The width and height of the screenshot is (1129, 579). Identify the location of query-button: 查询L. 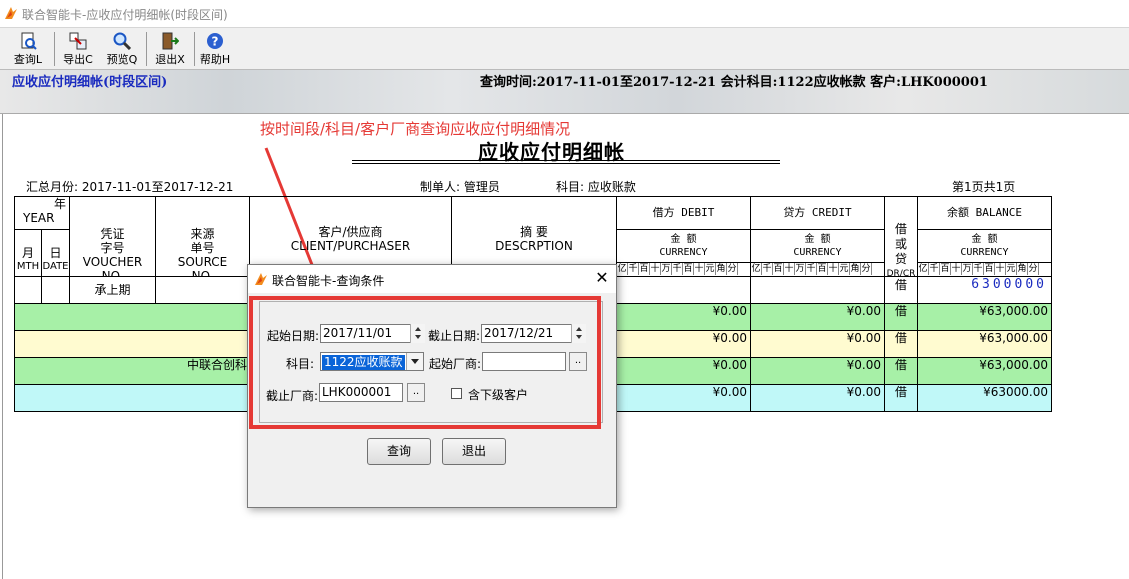
(28, 49).